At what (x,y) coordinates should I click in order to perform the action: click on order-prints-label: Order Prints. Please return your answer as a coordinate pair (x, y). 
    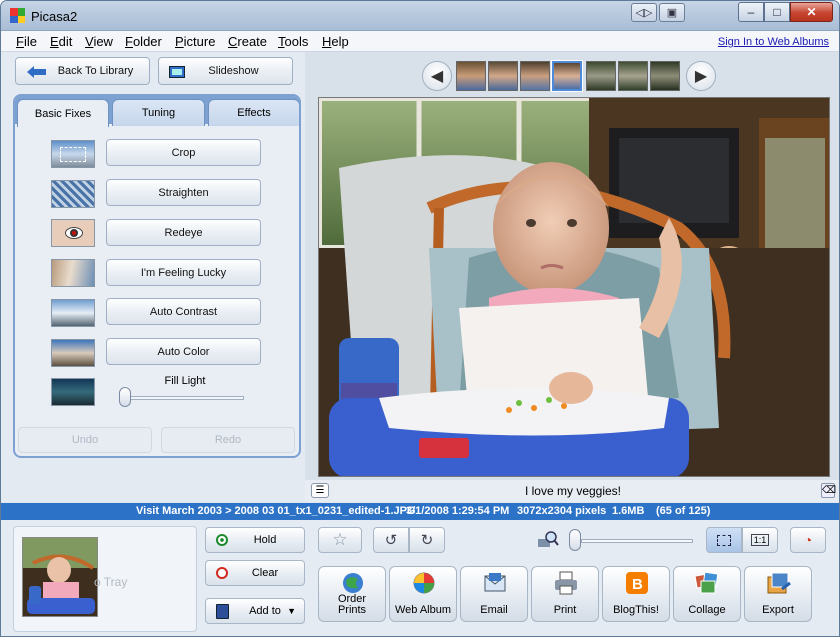
    Looking at the image, I should click on (352, 604).